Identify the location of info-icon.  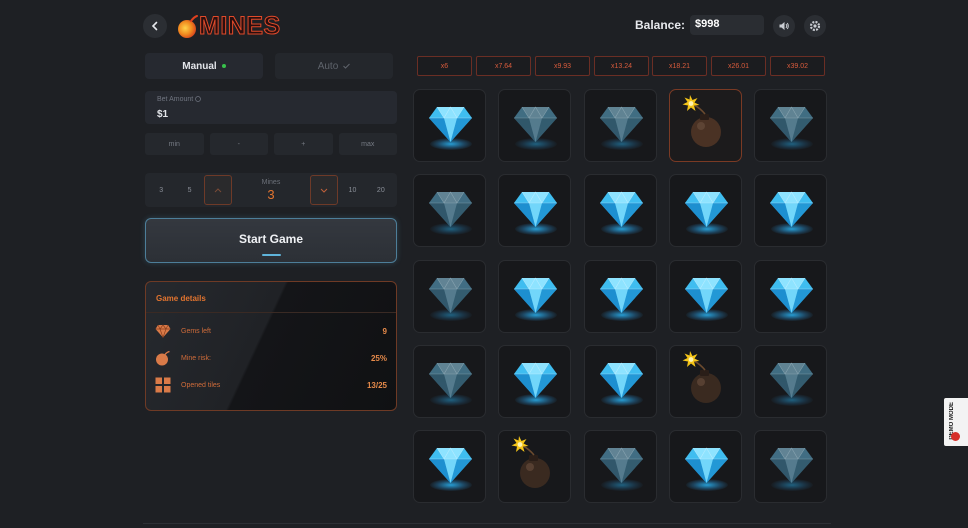
(198, 99).